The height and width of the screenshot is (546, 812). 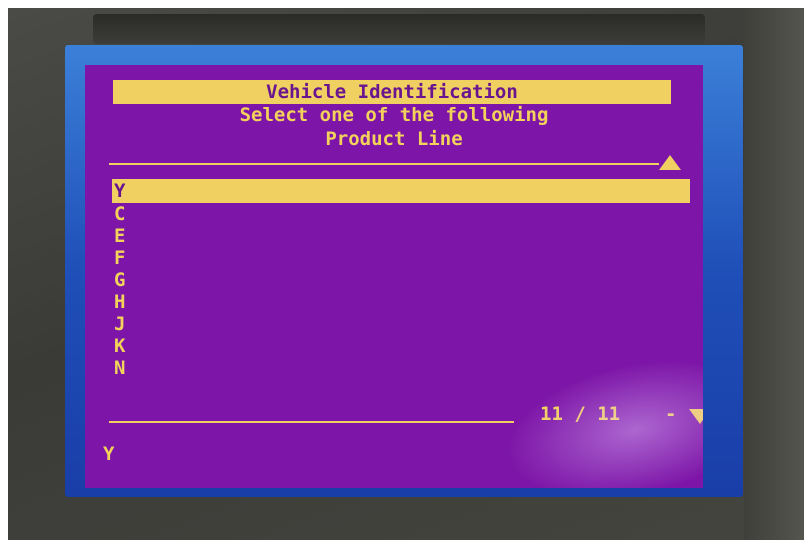 What do you see at coordinates (311, 422) in the screenshot?
I see `bottom-divider` at bounding box center [311, 422].